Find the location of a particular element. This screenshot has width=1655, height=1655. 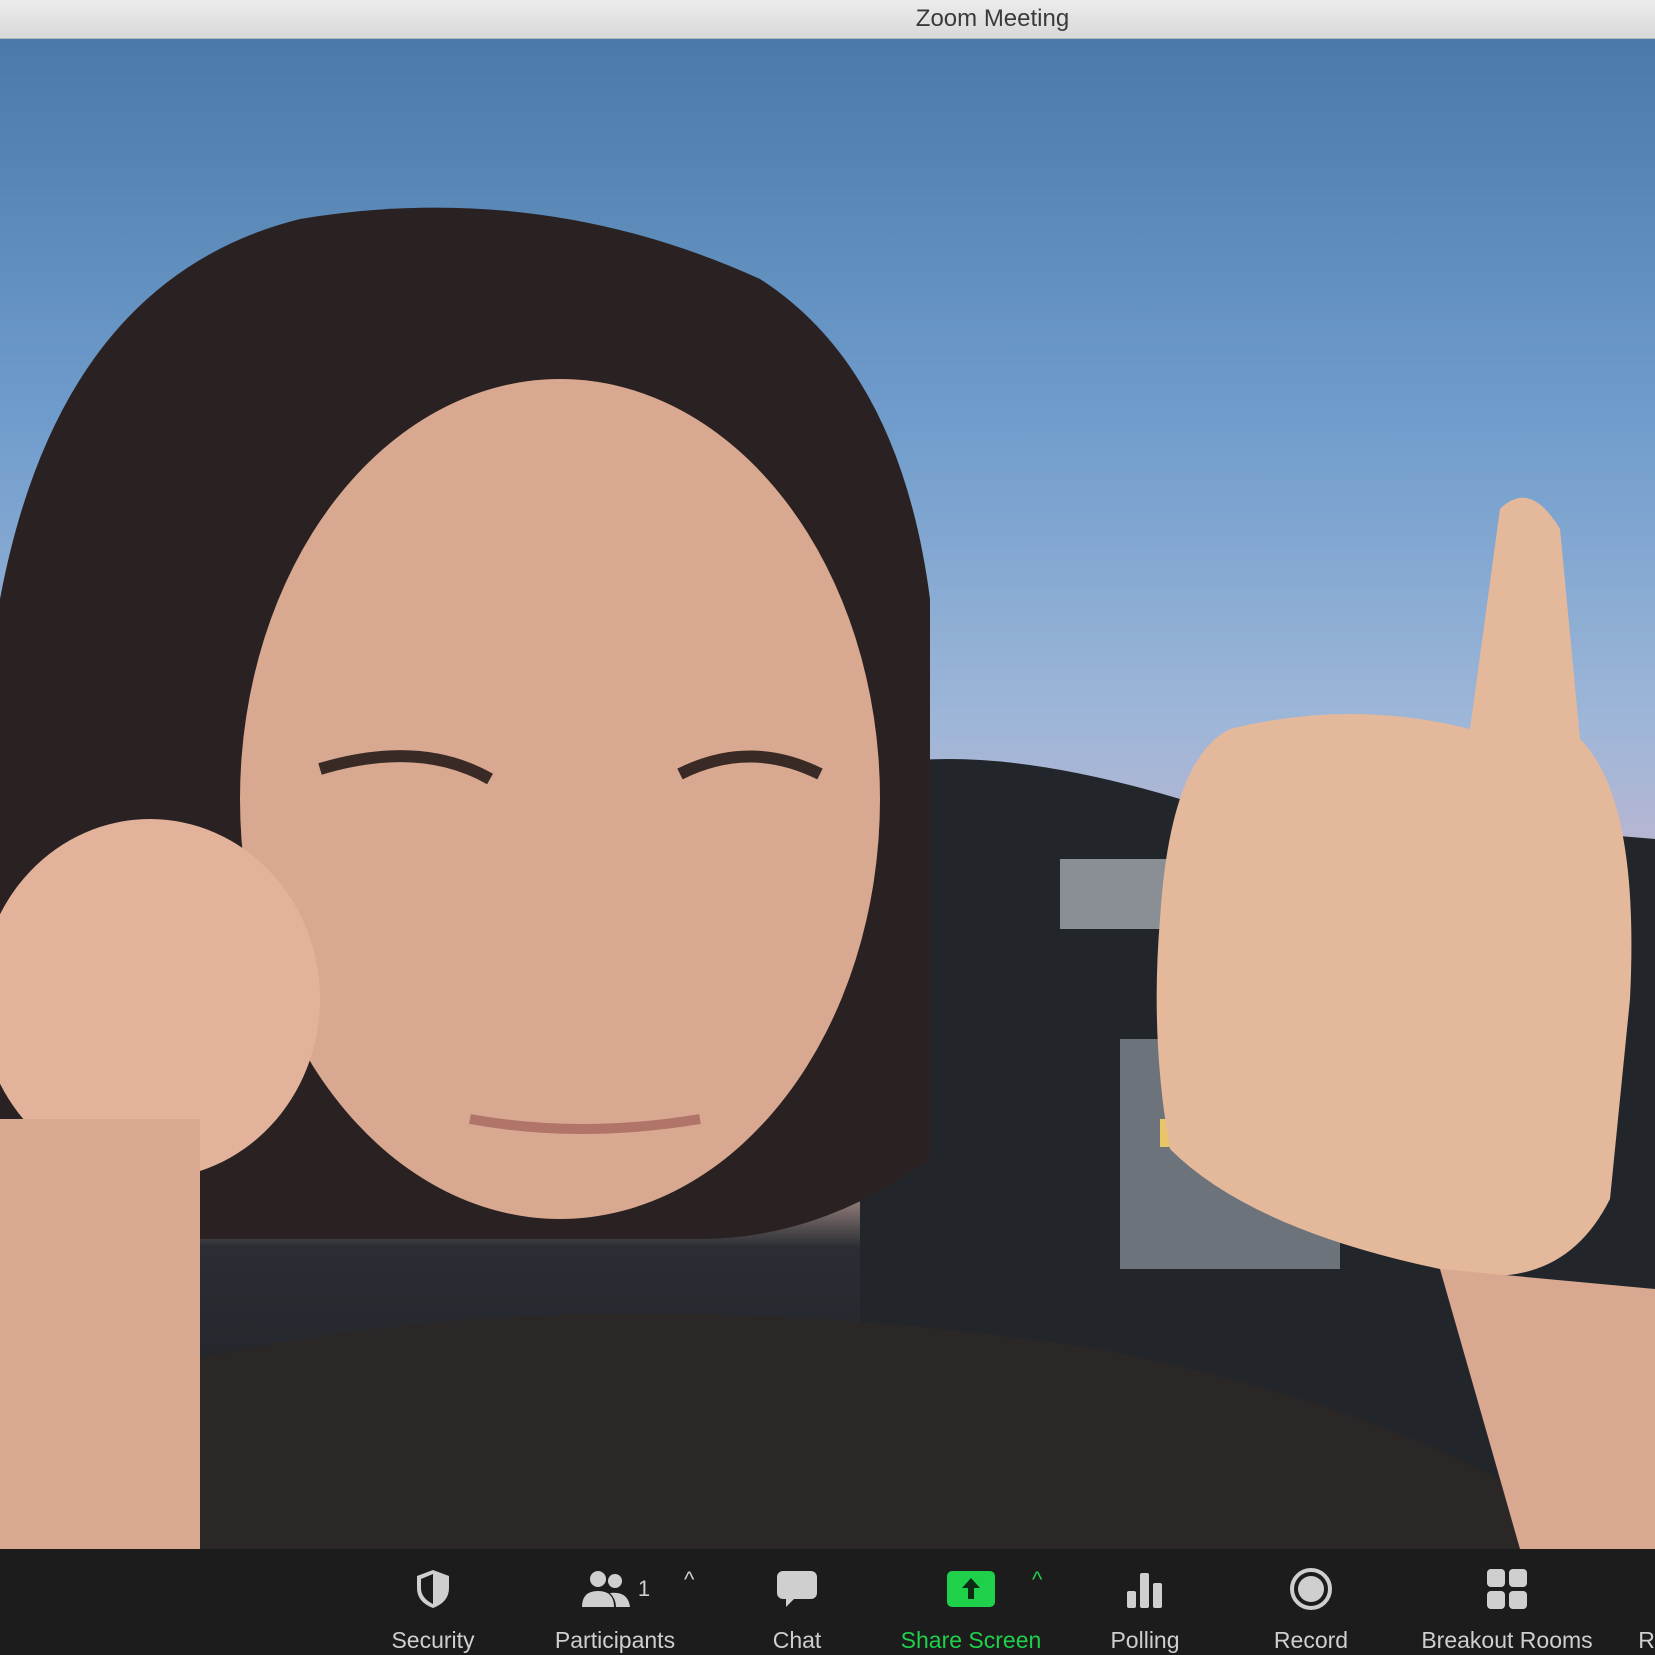

share-menu-caret-icon: ^ is located at coordinates (1037, 1580).